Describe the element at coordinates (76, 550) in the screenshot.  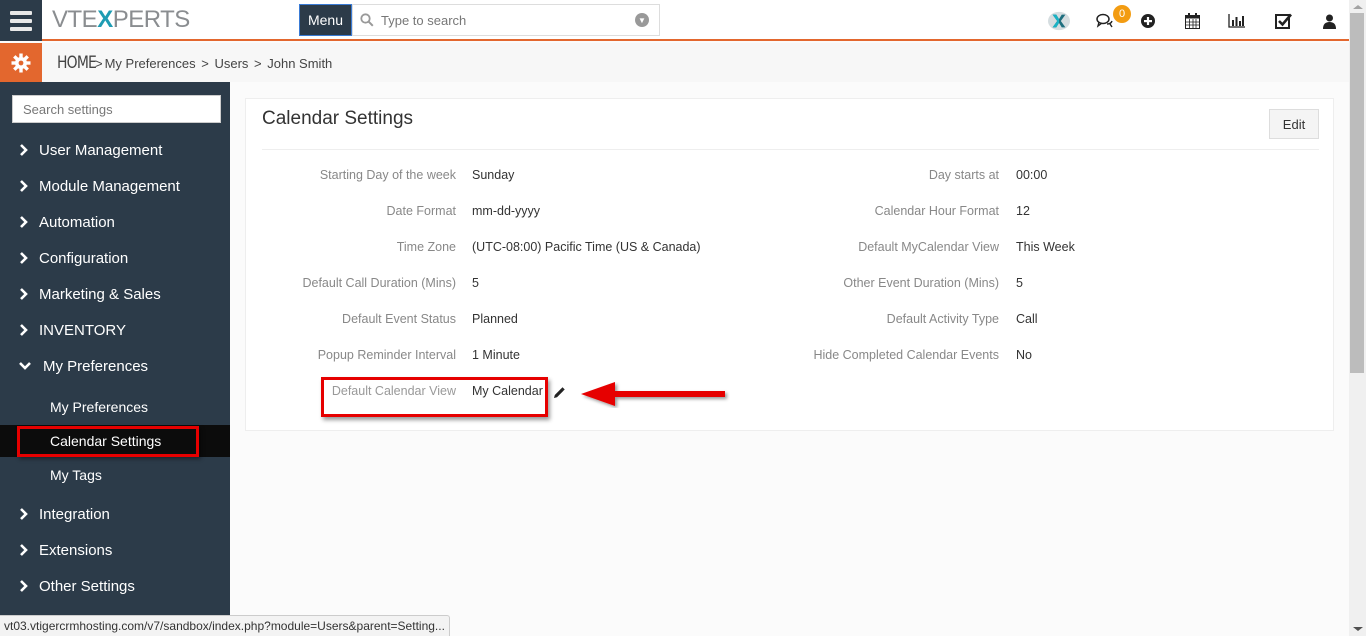
I see `sidebar-item-label: Extensions` at that location.